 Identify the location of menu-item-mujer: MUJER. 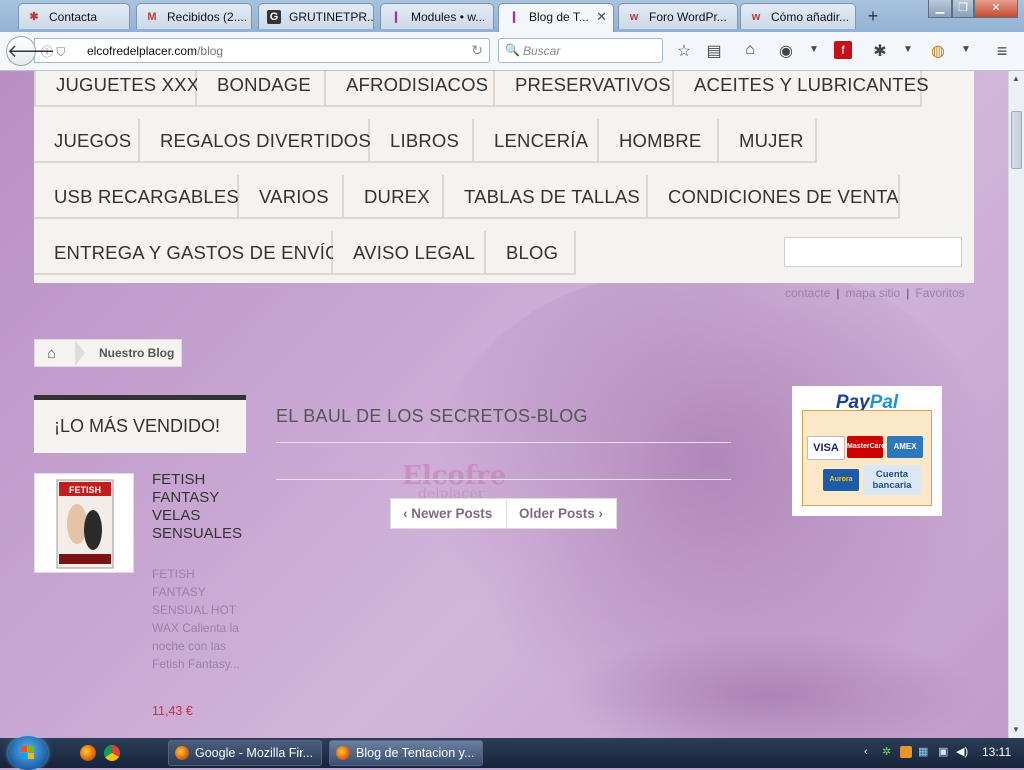
(768, 141).